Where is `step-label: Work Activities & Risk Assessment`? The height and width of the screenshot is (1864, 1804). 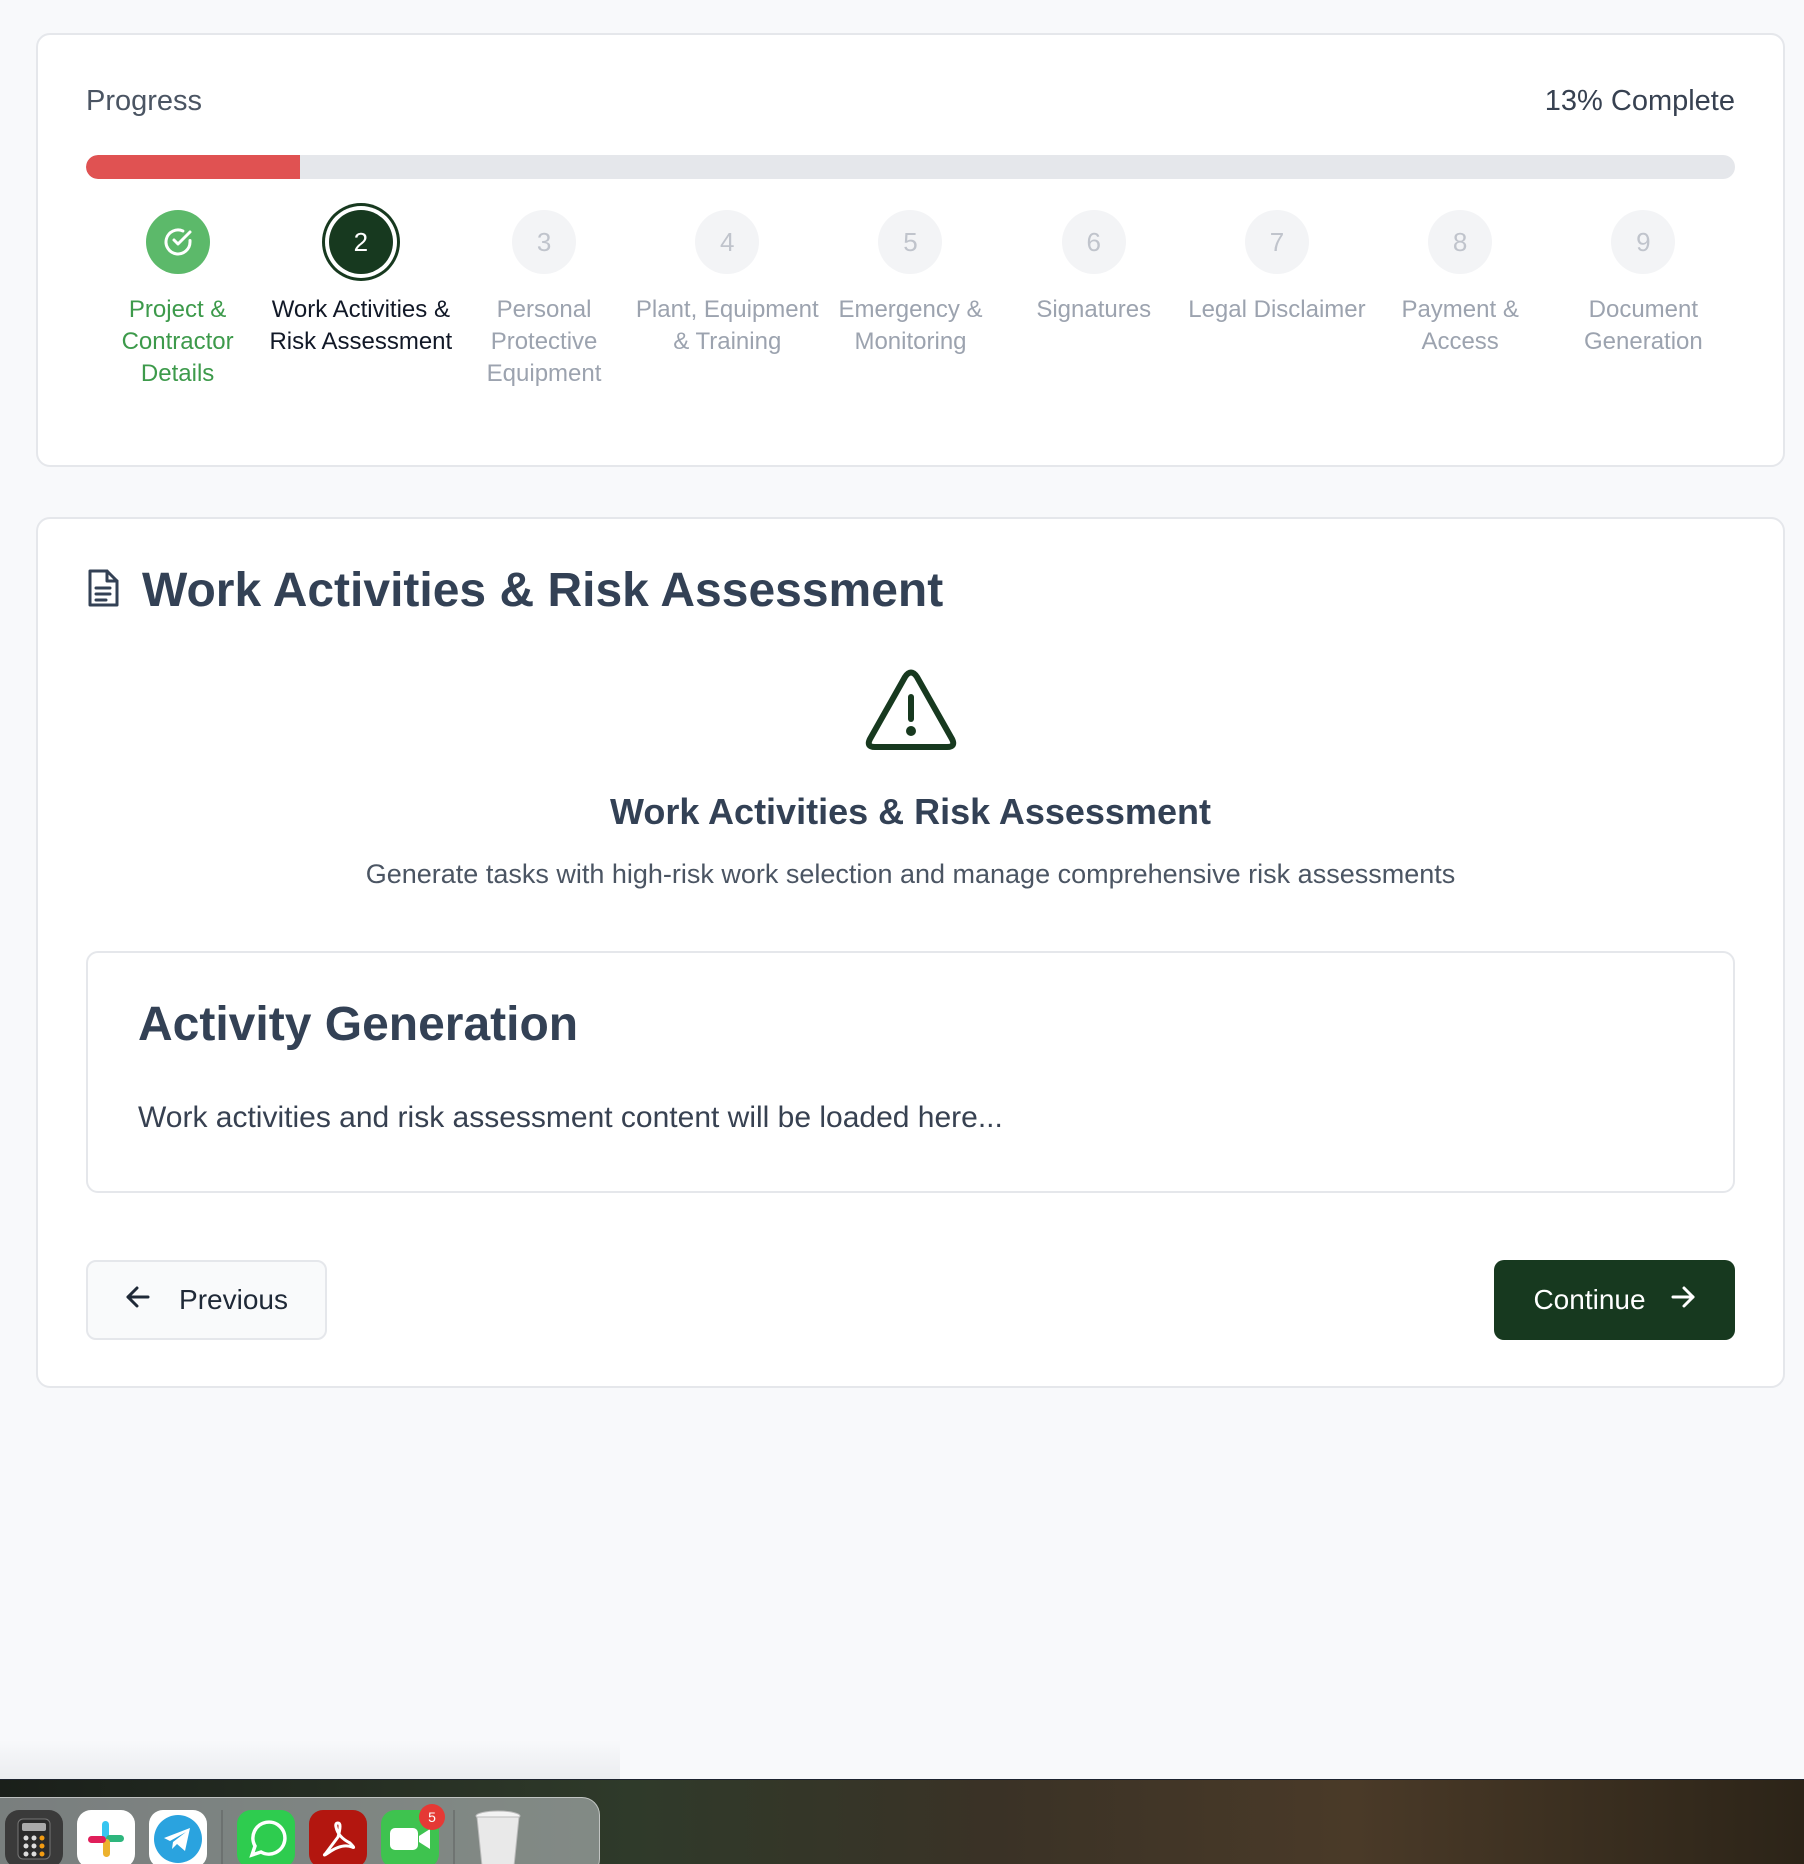 step-label: Work Activities & Risk Assessment is located at coordinates (361, 325).